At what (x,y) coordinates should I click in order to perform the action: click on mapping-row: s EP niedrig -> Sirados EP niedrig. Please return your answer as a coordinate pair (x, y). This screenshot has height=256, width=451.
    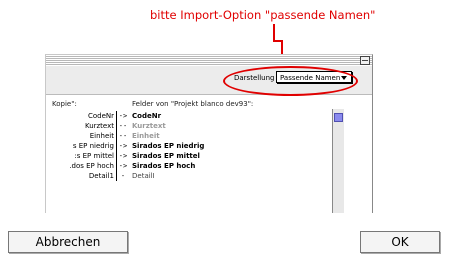
    Looking at the image, I should click on (196, 146).